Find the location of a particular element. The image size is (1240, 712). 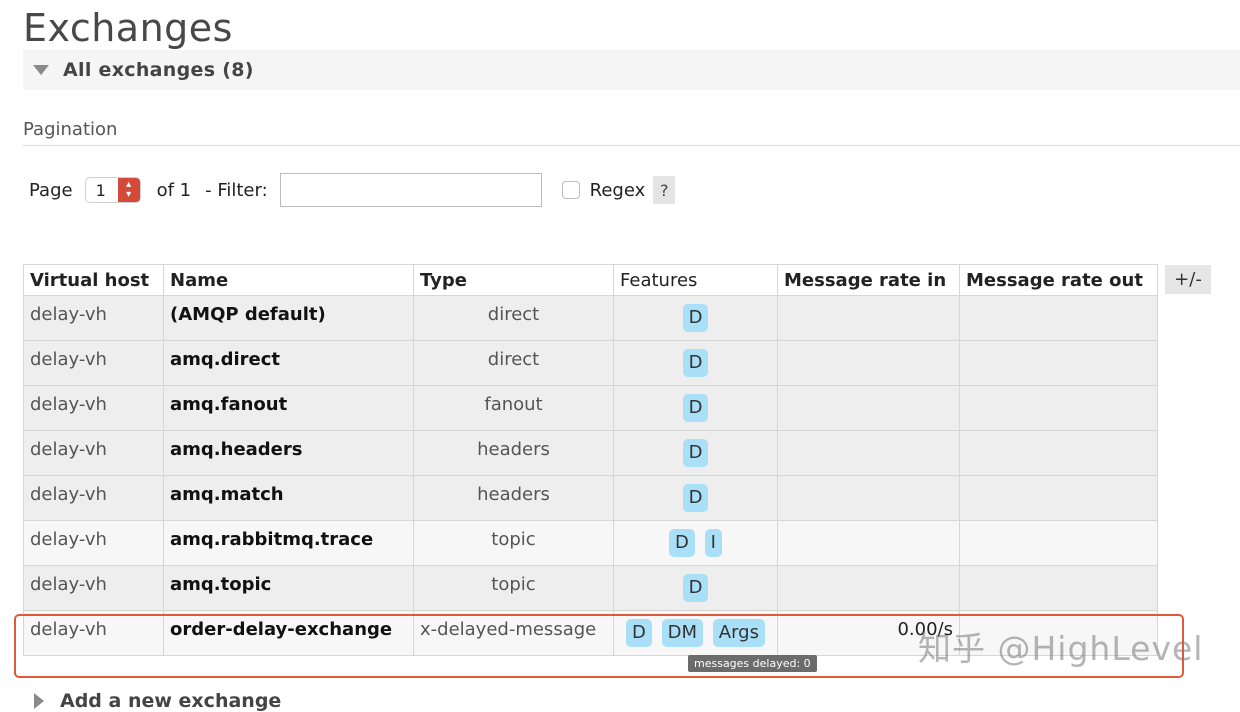

table-row: delay-vh amq.direct direct D is located at coordinates (590, 363).